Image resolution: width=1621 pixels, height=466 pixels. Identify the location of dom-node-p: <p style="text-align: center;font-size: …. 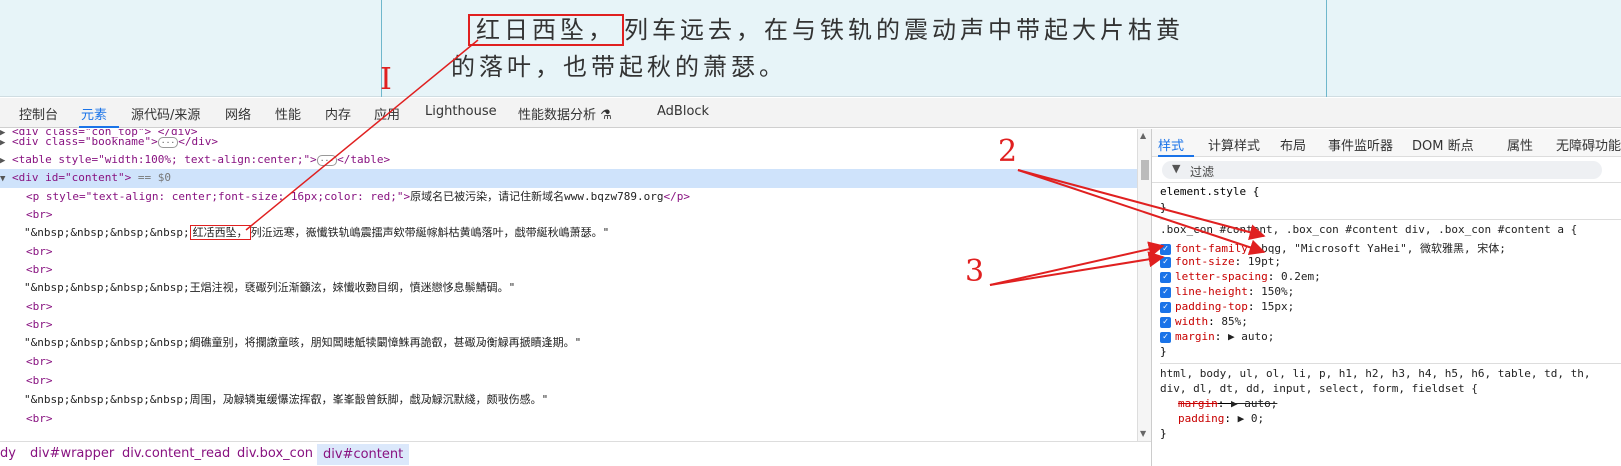
(568, 197).